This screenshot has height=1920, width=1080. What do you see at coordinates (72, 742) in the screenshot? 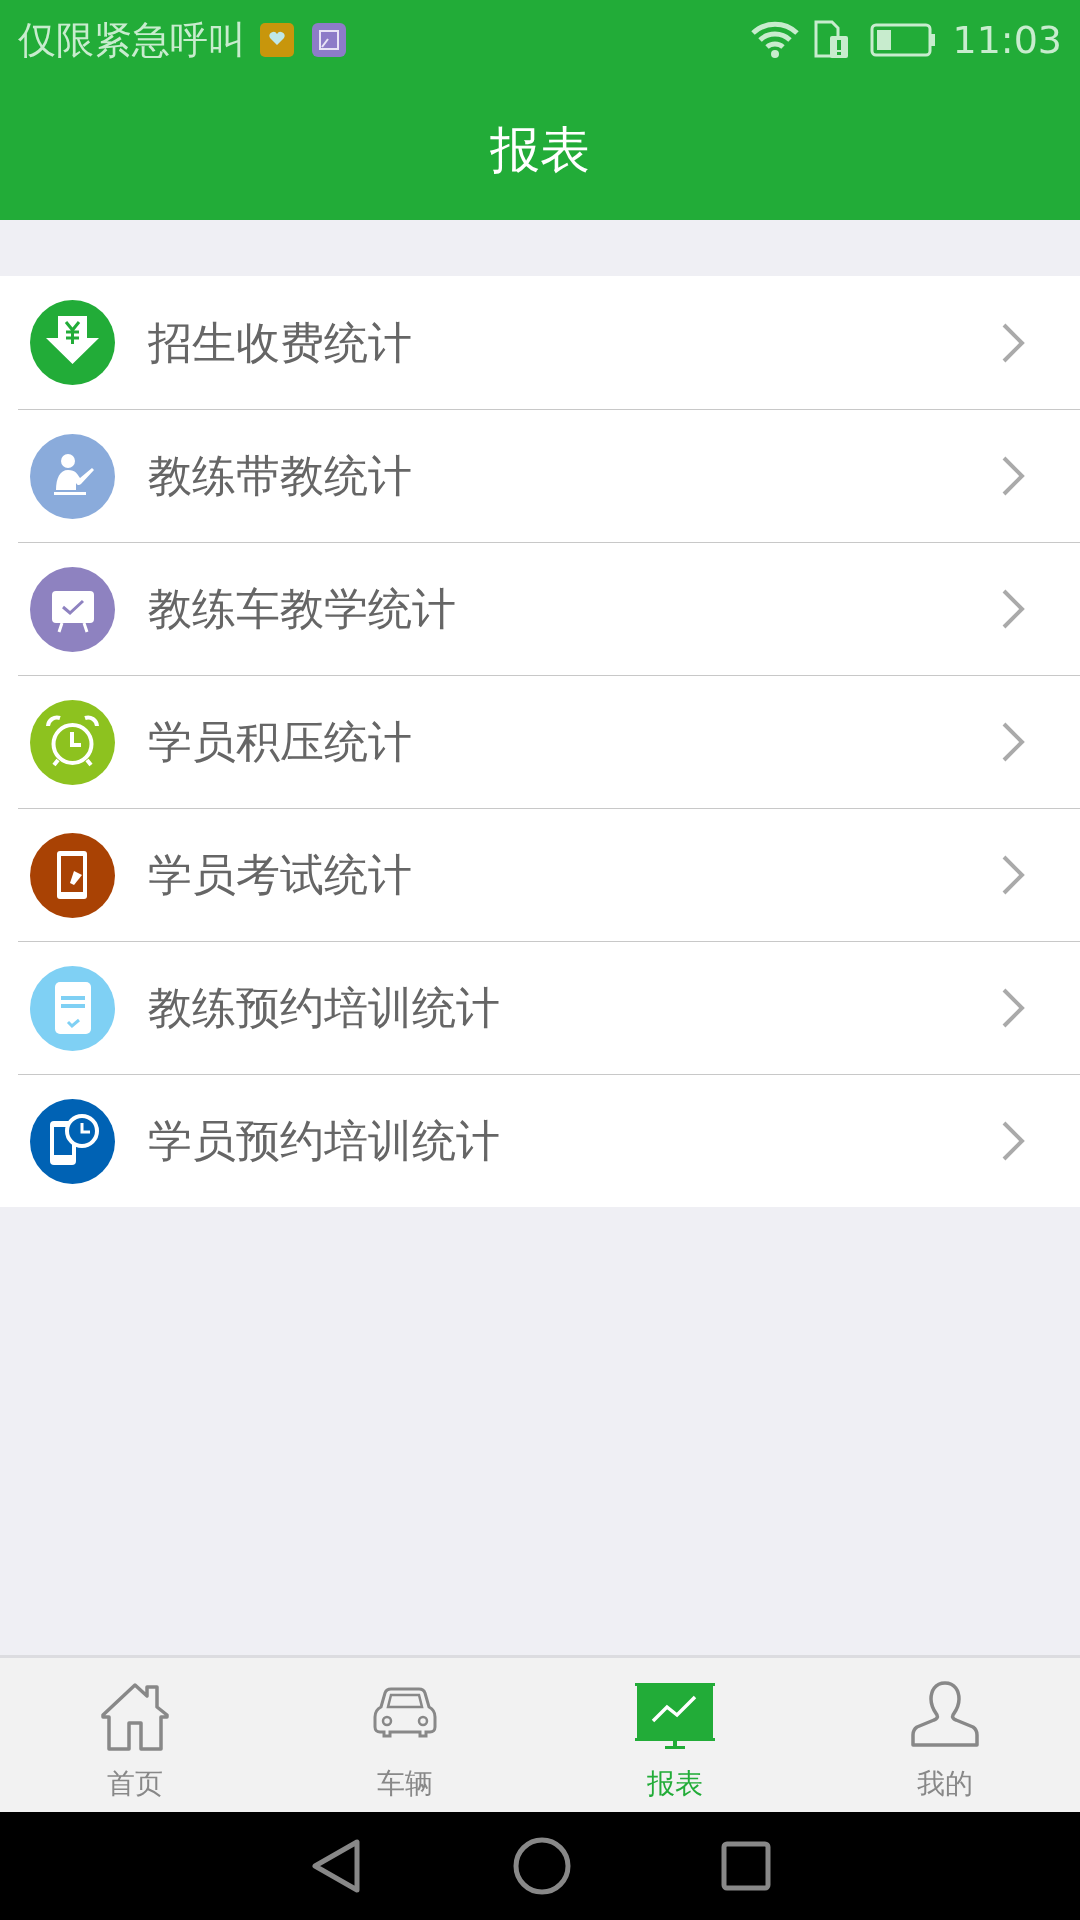
I see `alarm-clock-icon` at bounding box center [72, 742].